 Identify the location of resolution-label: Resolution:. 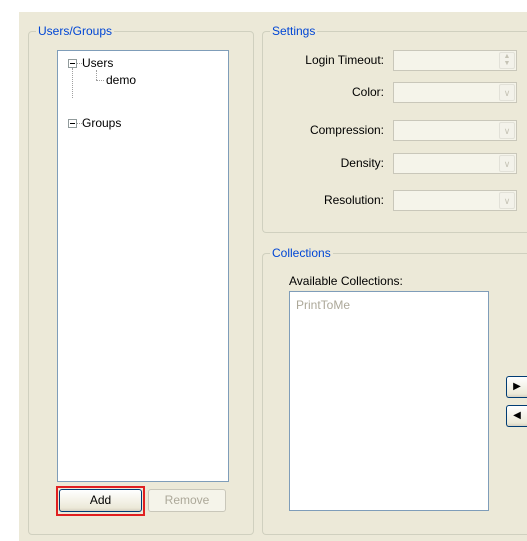
(353, 200).